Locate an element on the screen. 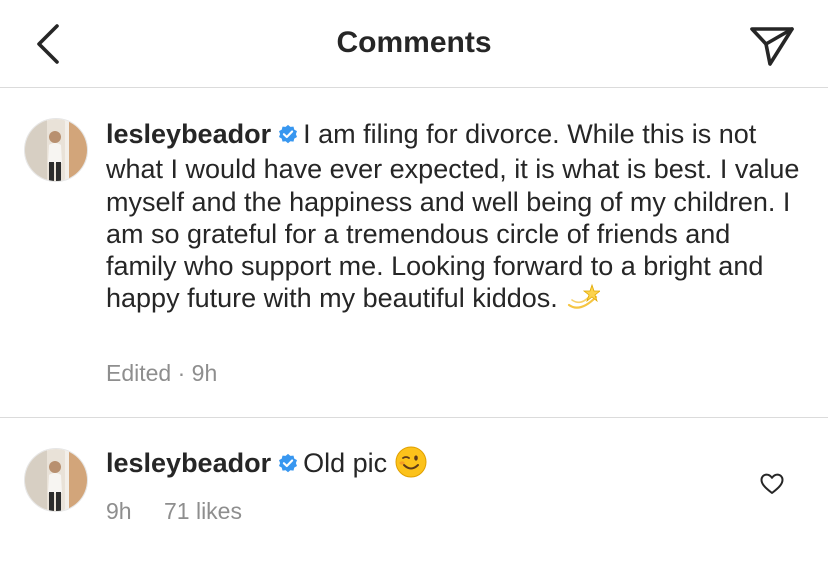 Image resolution: width=828 pixels, height=583 pixels. paper-plane-icon is located at coordinates (772, 46).